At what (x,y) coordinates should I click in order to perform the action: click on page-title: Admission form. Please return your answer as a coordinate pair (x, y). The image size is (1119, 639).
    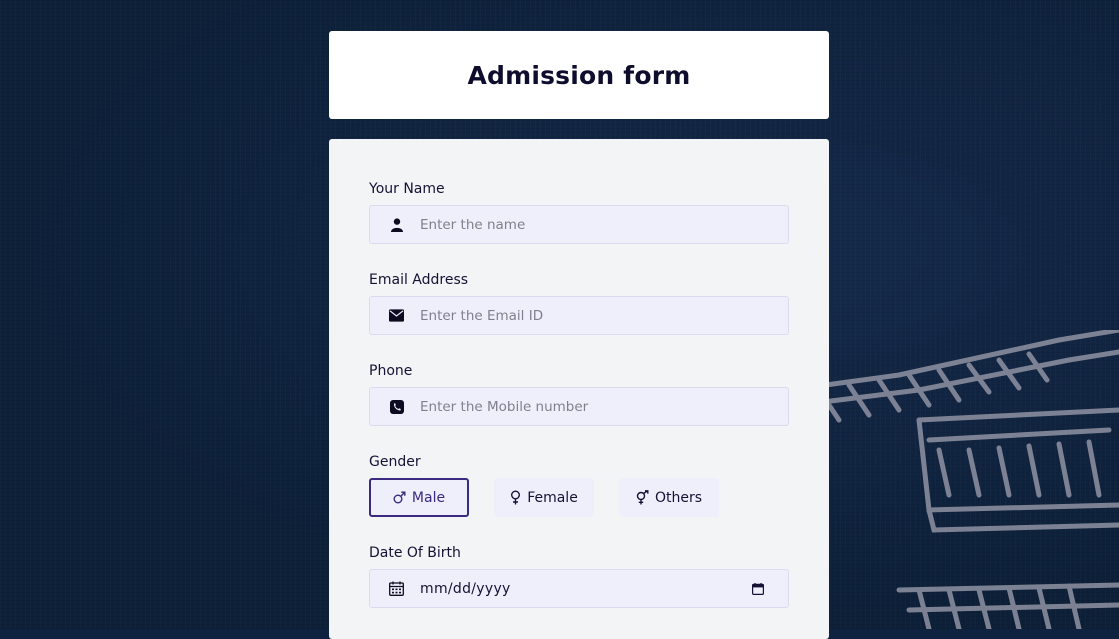
    Looking at the image, I should click on (579, 75).